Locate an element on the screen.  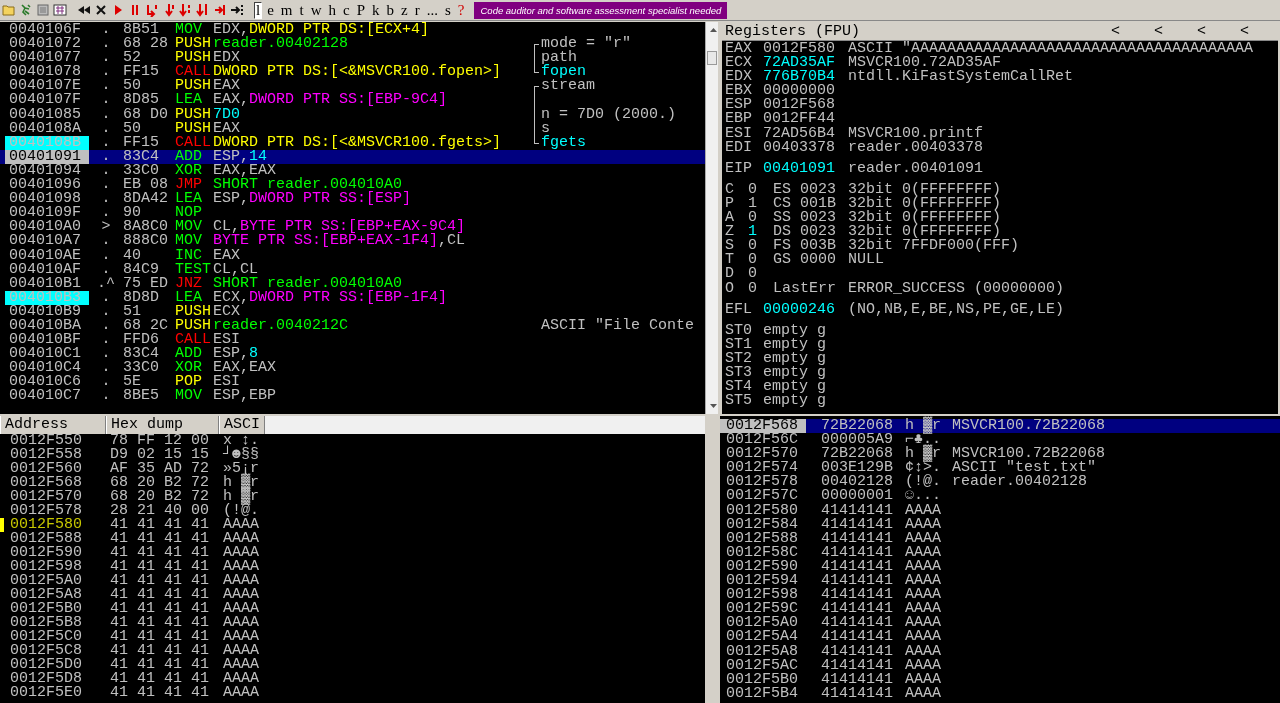
opcode-bytes: 888C0 is located at coordinates (146, 241).